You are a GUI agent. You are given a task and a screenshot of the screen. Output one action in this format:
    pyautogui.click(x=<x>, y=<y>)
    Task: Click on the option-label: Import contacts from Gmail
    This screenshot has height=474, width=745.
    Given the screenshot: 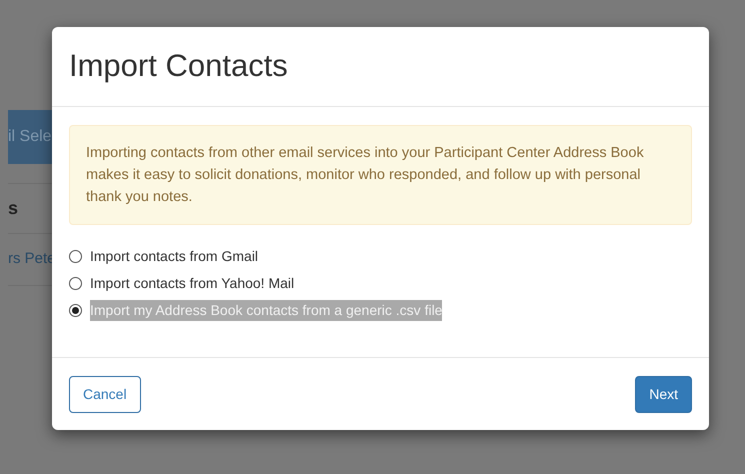 What is the action you would take?
    pyautogui.click(x=174, y=256)
    